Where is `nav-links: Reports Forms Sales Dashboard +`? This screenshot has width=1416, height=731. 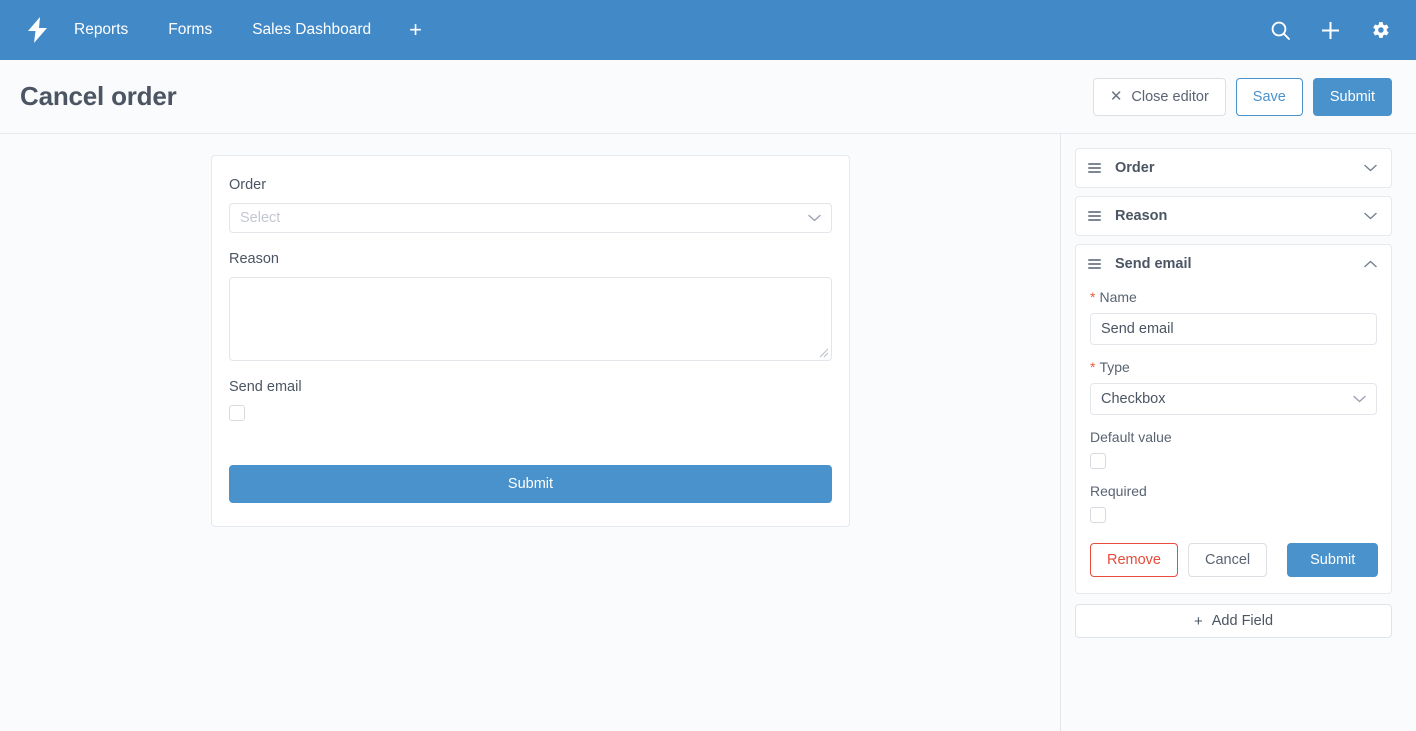
nav-links: Reports Forms Sales Dashboard + is located at coordinates (247, 30).